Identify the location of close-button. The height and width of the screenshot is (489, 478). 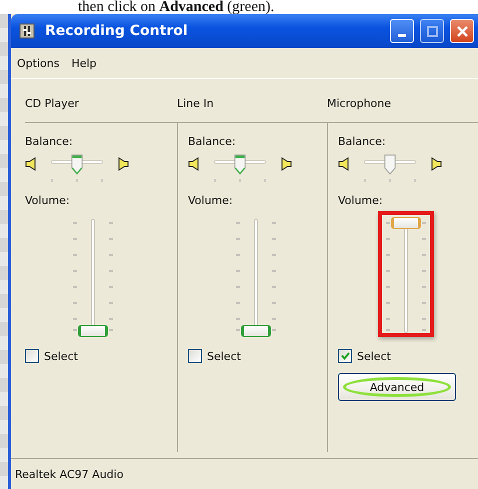
(462, 31).